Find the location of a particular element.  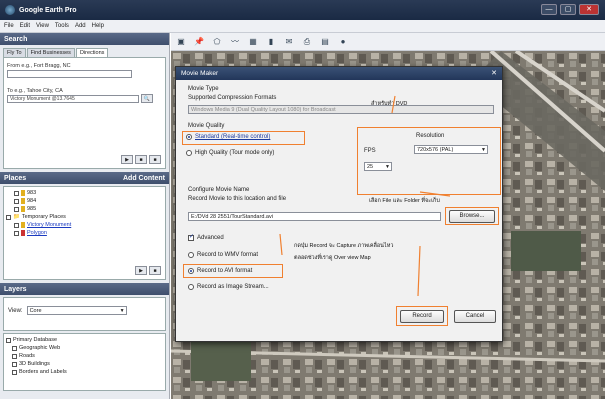

record-avi-radio is located at coordinates (191, 271).